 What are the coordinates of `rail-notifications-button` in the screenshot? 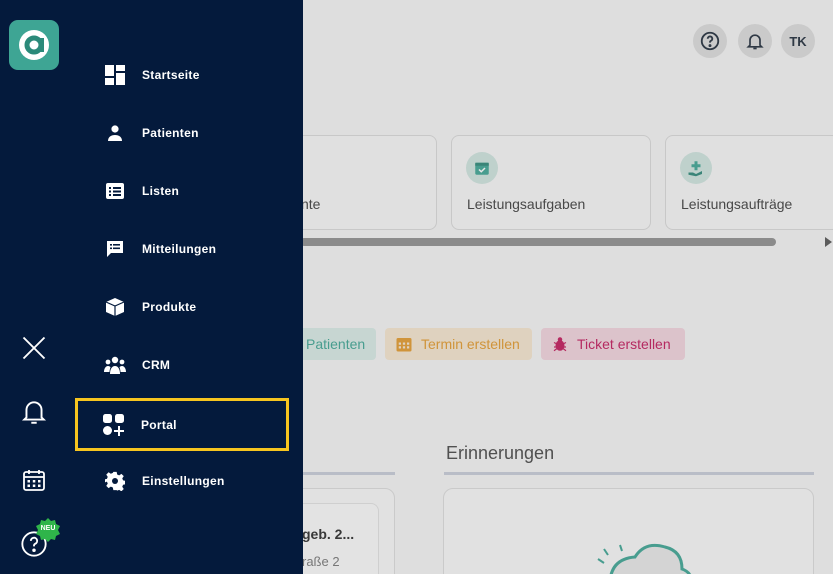 It's located at (34, 412).